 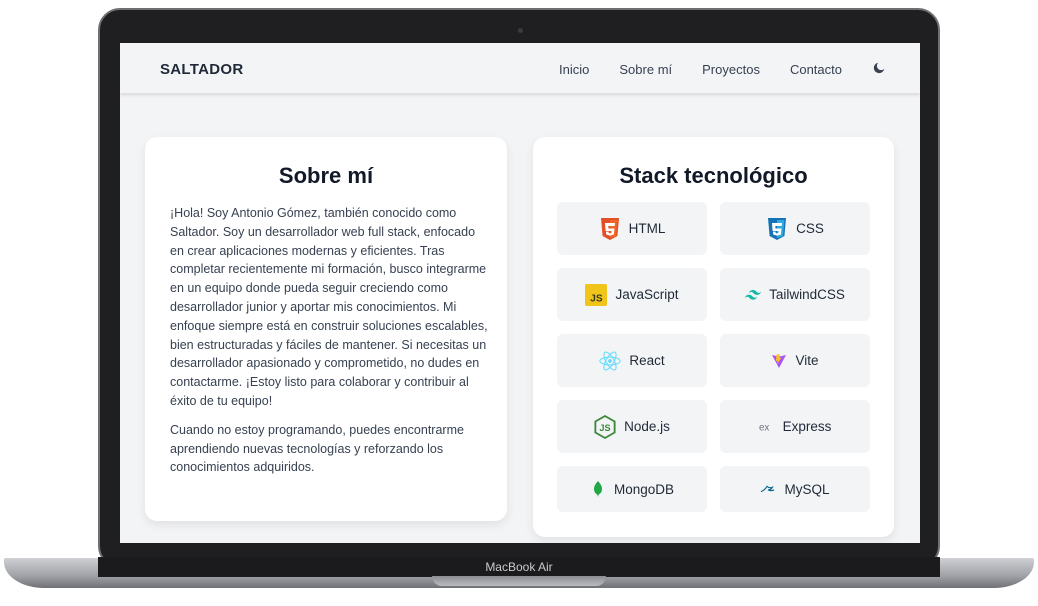 I want to click on camera-dot, so click(x=520, y=30).